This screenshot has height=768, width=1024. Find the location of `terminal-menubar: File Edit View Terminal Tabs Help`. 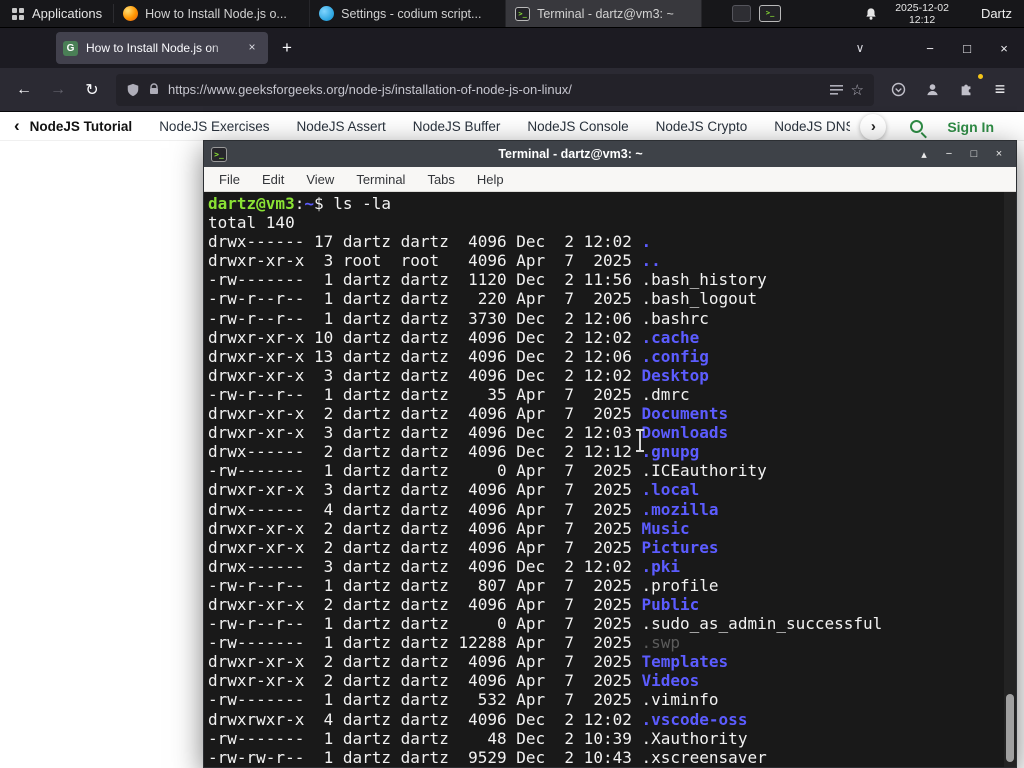

terminal-menubar: File Edit View Terminal Tabs Help is located at coordinates (610, 179).